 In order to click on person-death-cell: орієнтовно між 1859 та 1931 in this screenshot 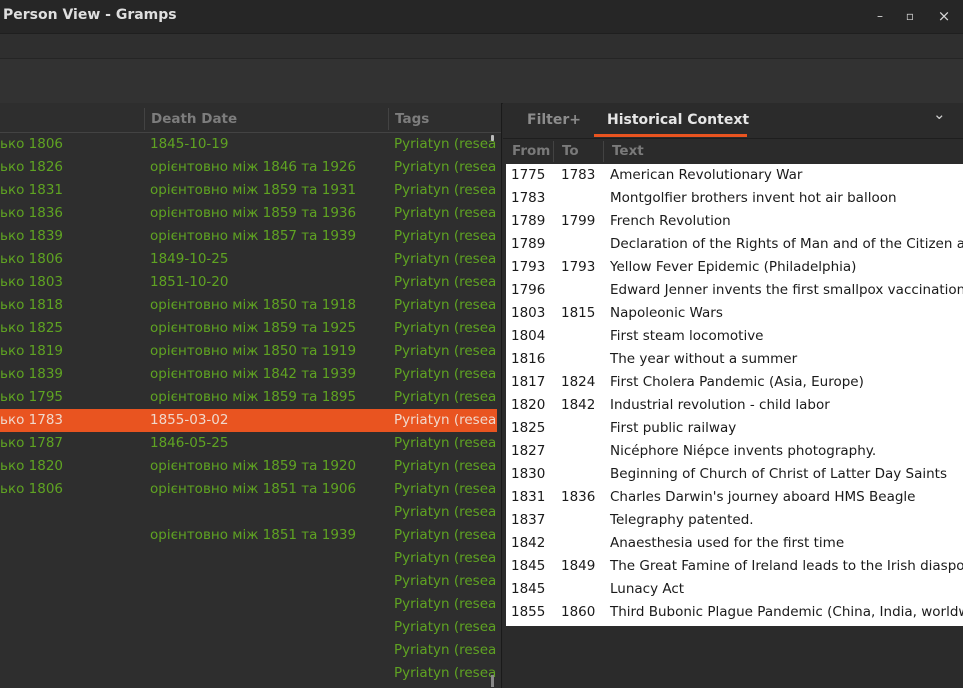, I will do `click(253, 190)`.